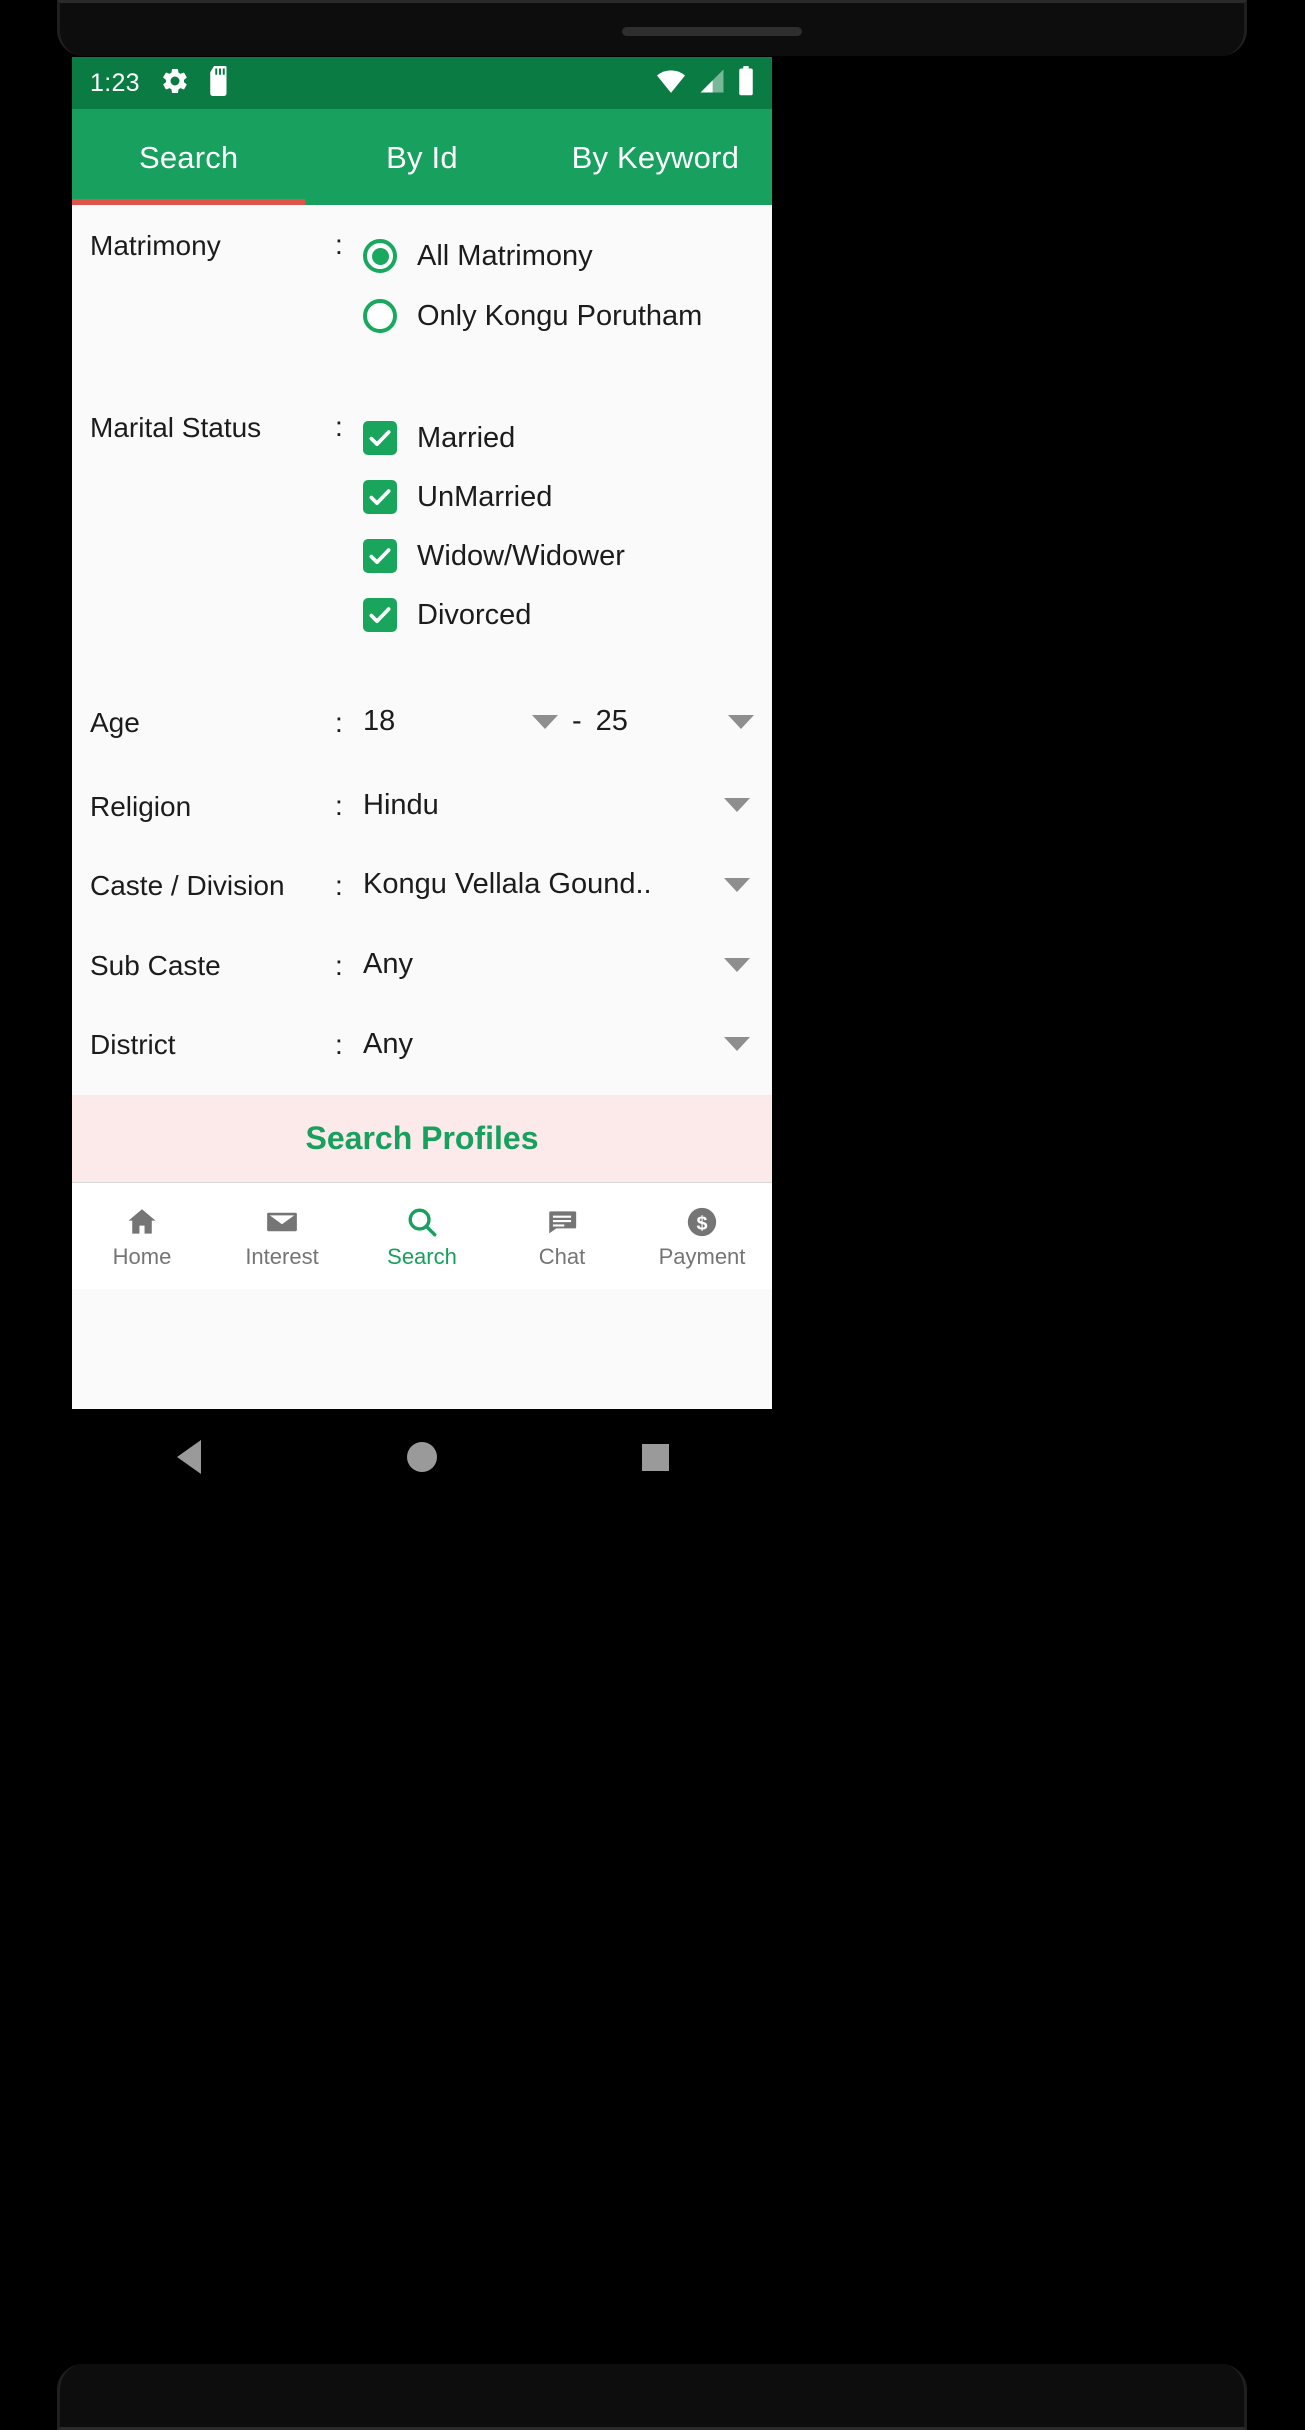 This screenshot has width=1305, height=2430. What do you see at coordinates (115, 722) in the screenshot?
I see `age-label: Age` at bounding box center [115, 722].